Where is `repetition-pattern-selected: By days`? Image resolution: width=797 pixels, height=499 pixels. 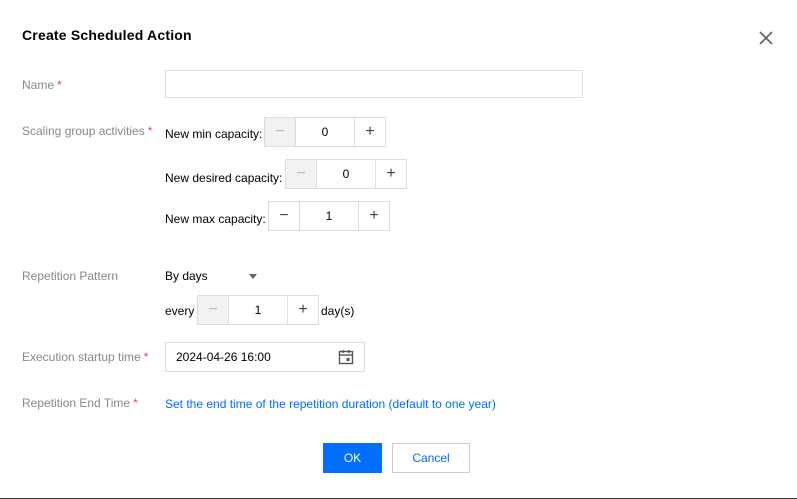 repetition-pattern-selected: By days is located at coordinates (186, 276).